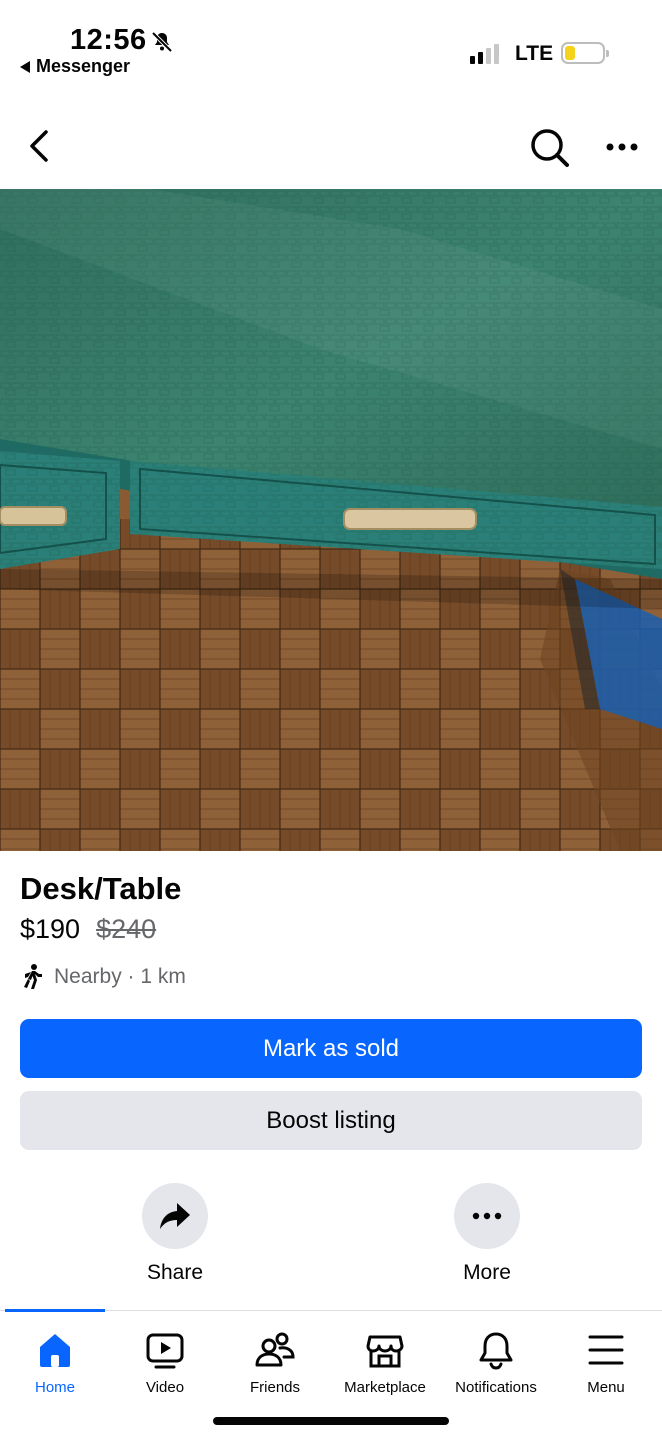  Describe the element at coordinates (175, 1272) in the screenshot. I see `share-label: Share` at that location.